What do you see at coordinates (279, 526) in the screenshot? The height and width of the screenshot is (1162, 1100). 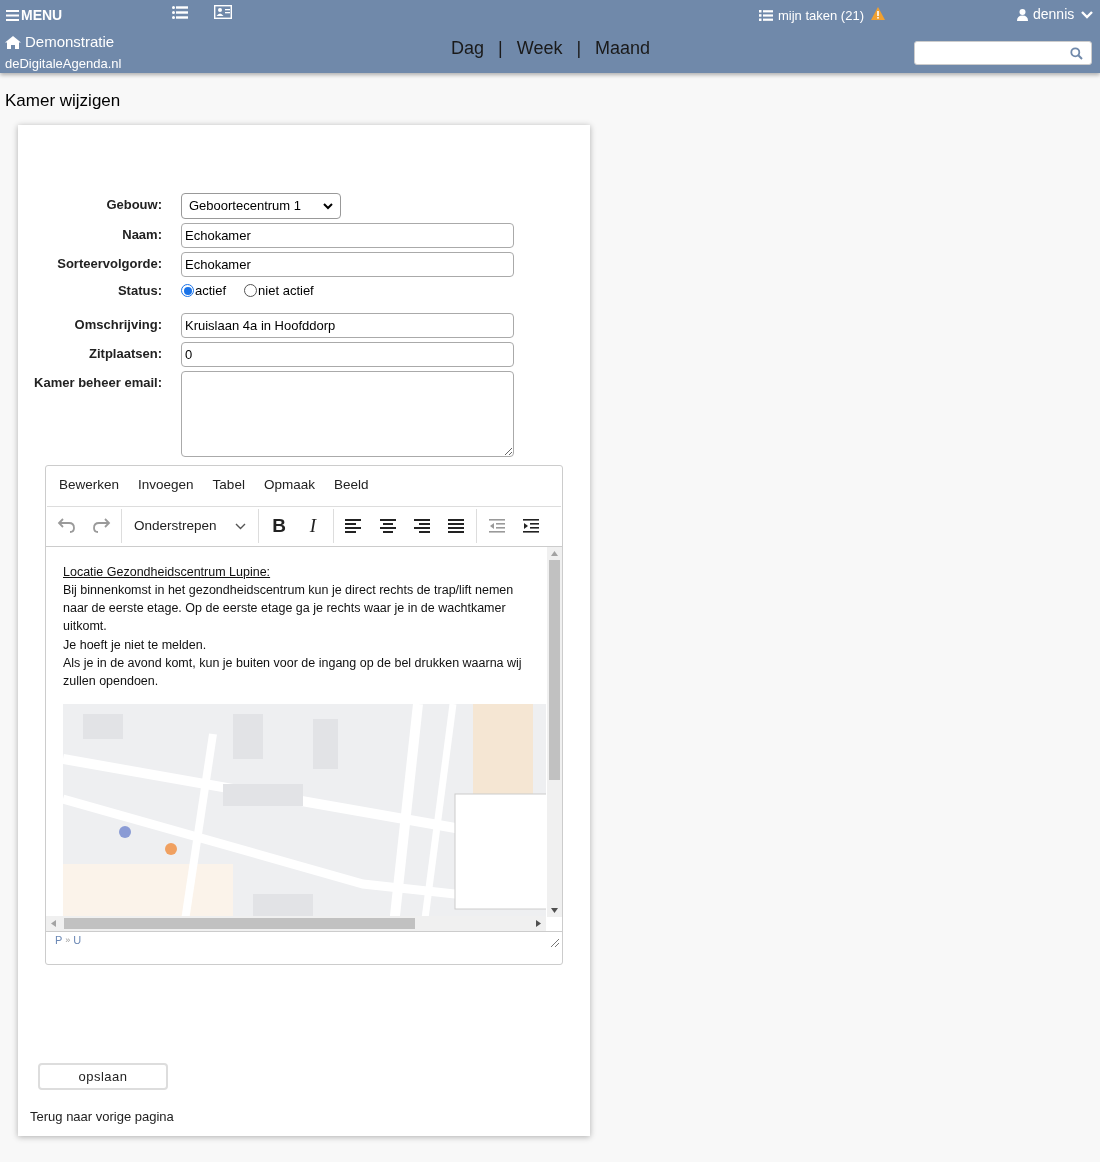 I see `bold-button: B` at bounding box center [279, 526].